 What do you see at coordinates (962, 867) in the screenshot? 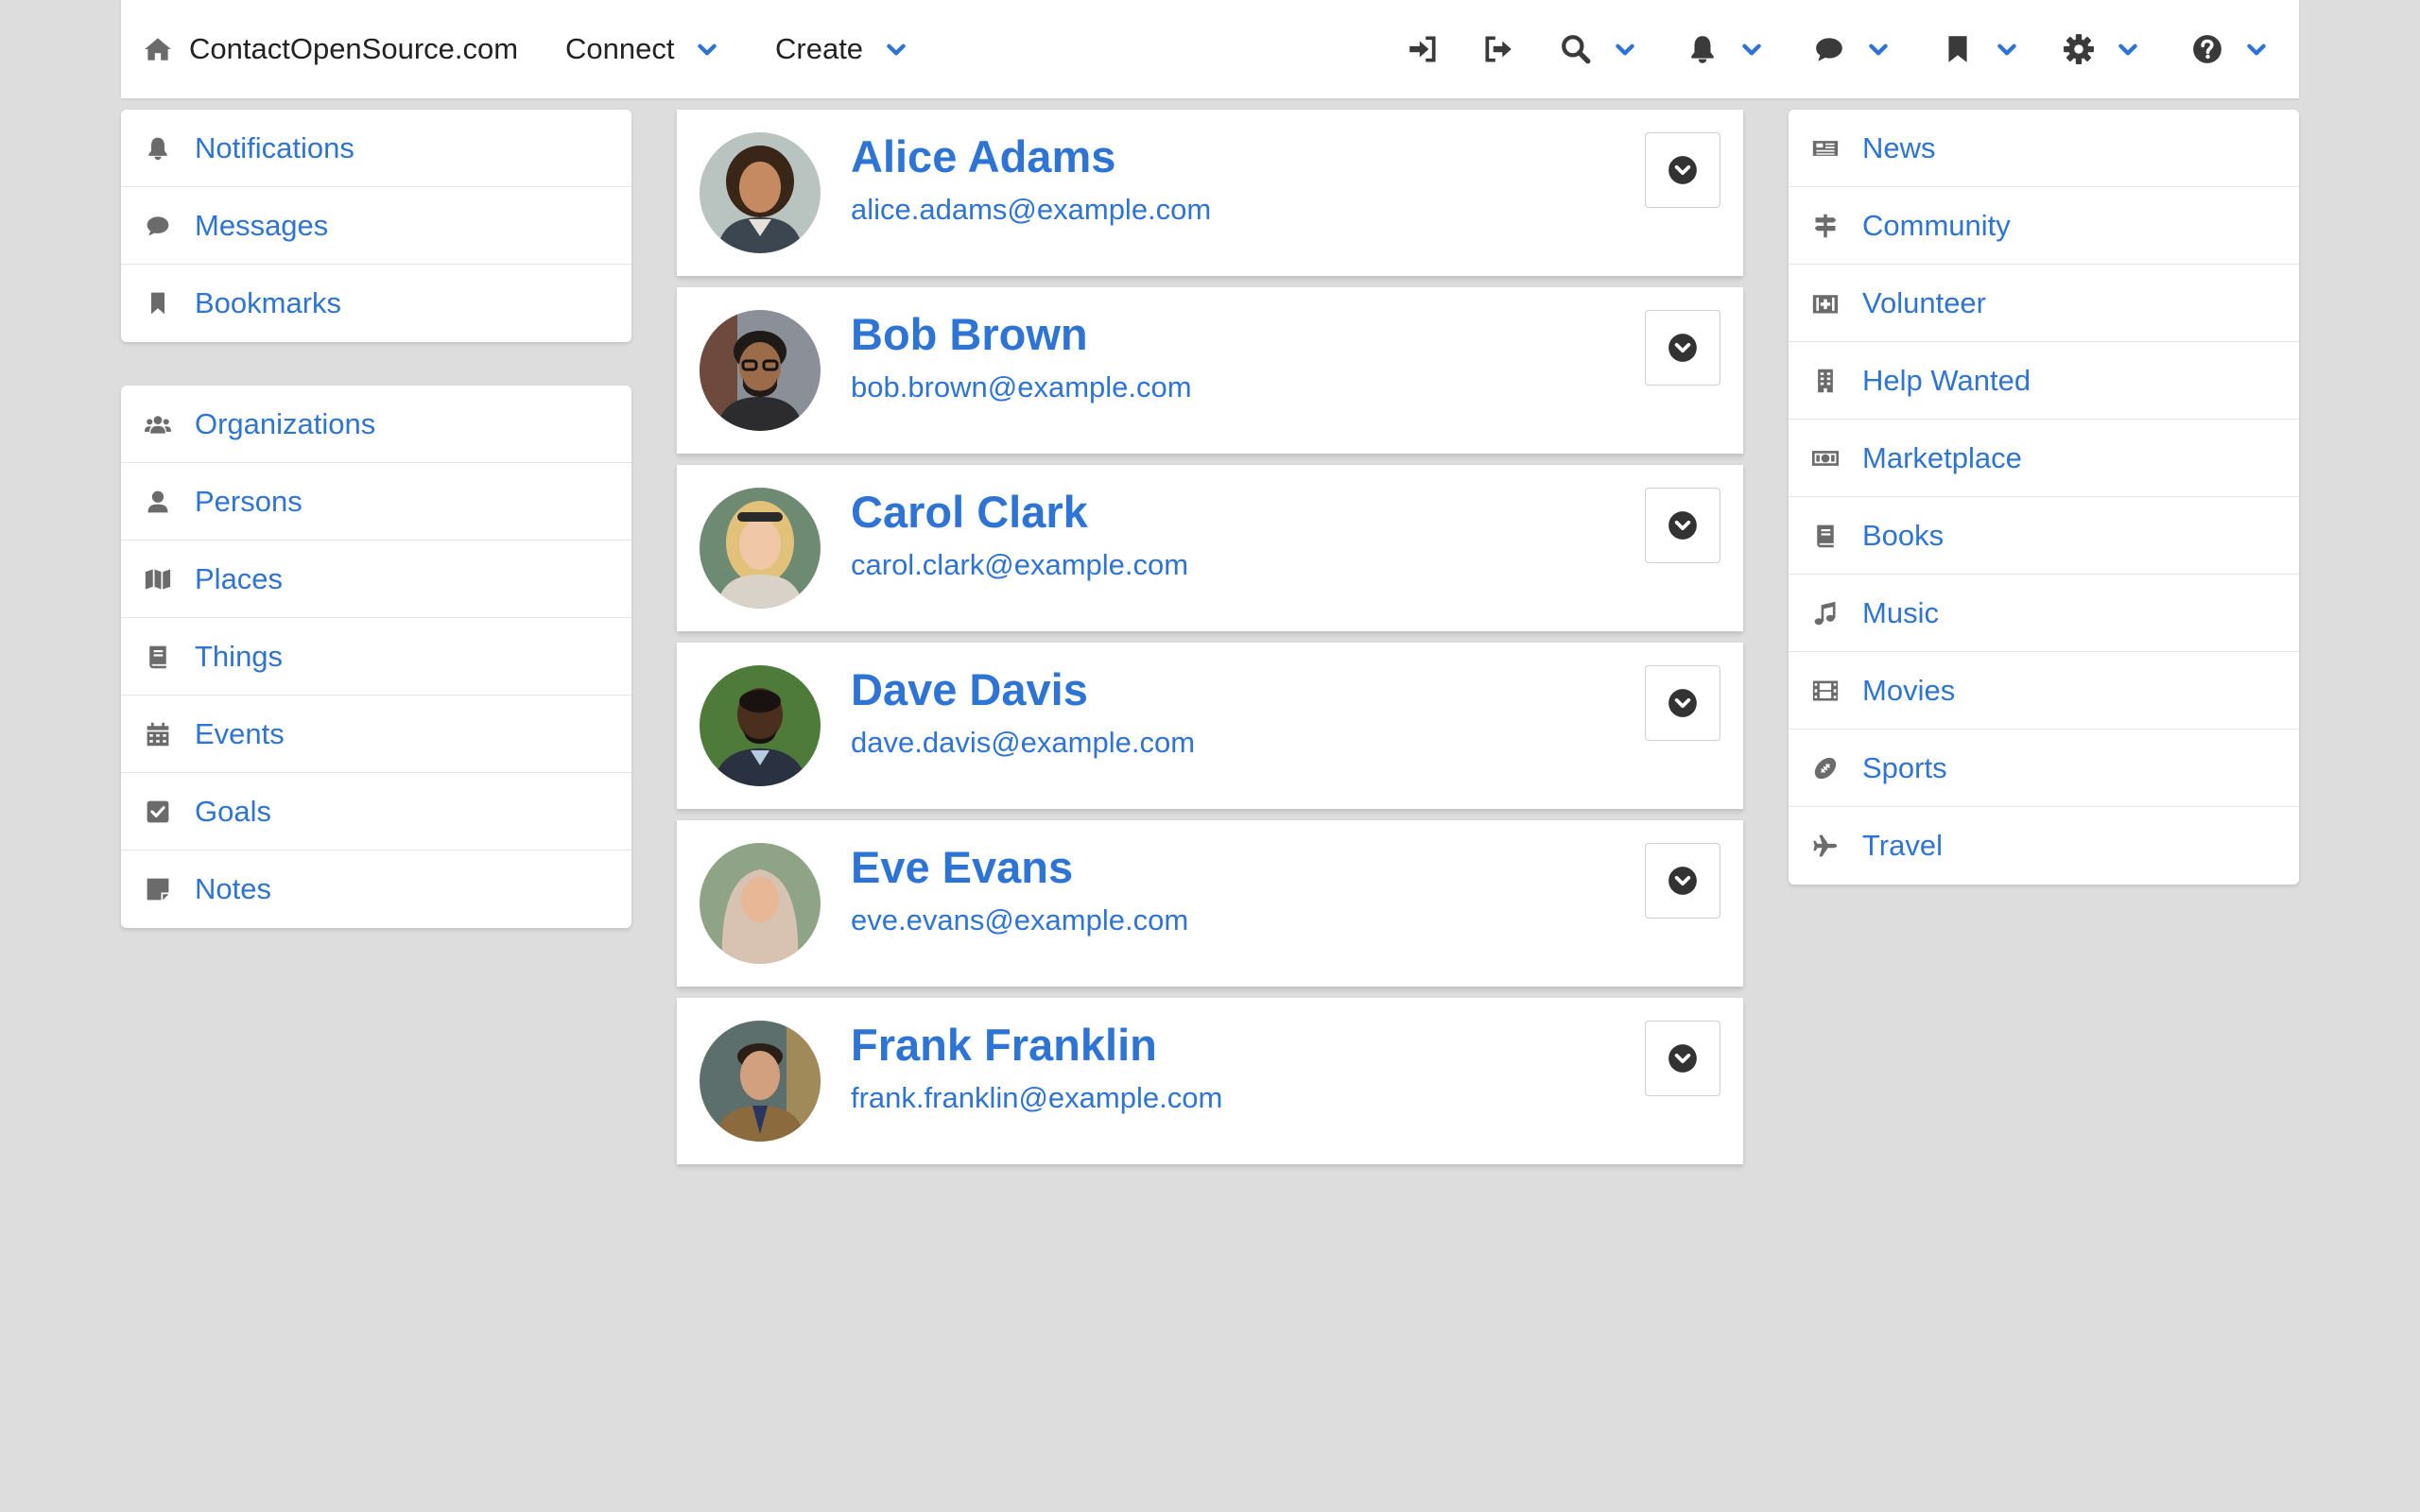
I see `person-name: Eve Evans` at bounding box center [962, 867].